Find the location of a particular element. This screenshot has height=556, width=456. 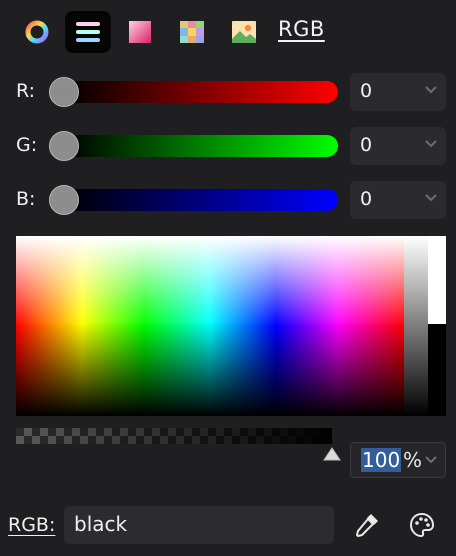

red-value-spinbox: 0 is located at coordinates (398, 92).